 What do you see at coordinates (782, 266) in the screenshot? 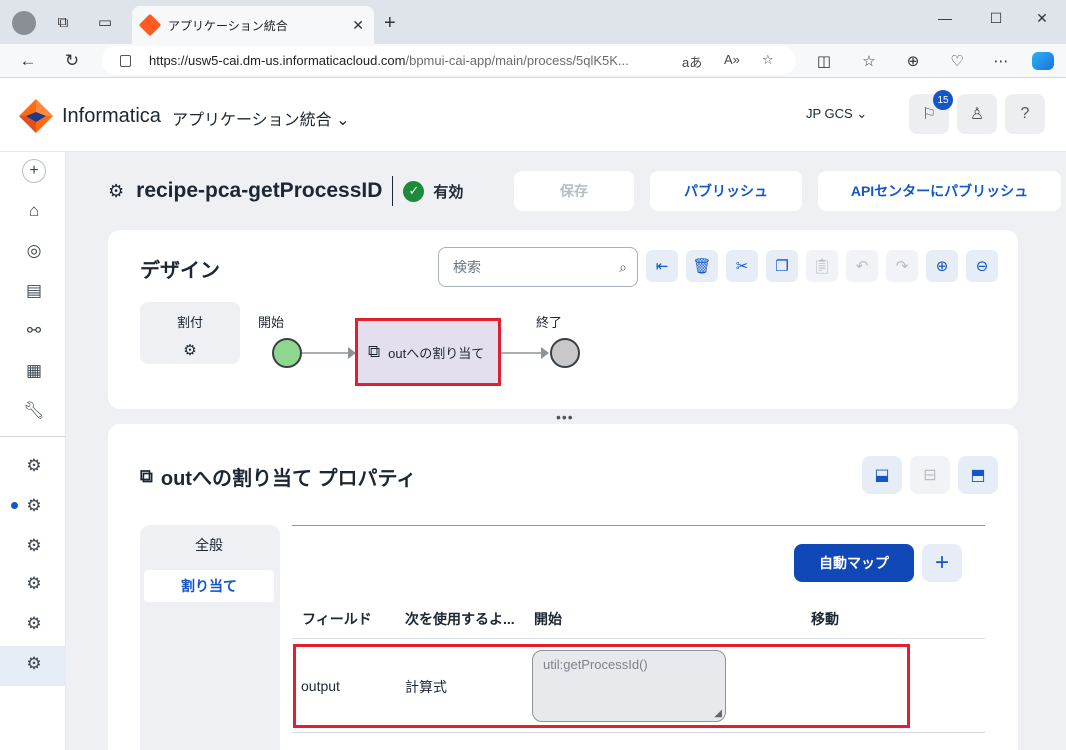
I see `copy-icon: ❐` at bounding box center [782, 266].